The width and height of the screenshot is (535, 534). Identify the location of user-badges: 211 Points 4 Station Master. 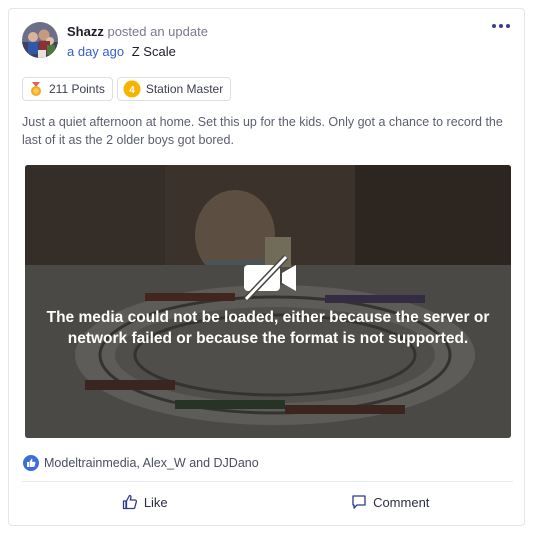
(127, 89).